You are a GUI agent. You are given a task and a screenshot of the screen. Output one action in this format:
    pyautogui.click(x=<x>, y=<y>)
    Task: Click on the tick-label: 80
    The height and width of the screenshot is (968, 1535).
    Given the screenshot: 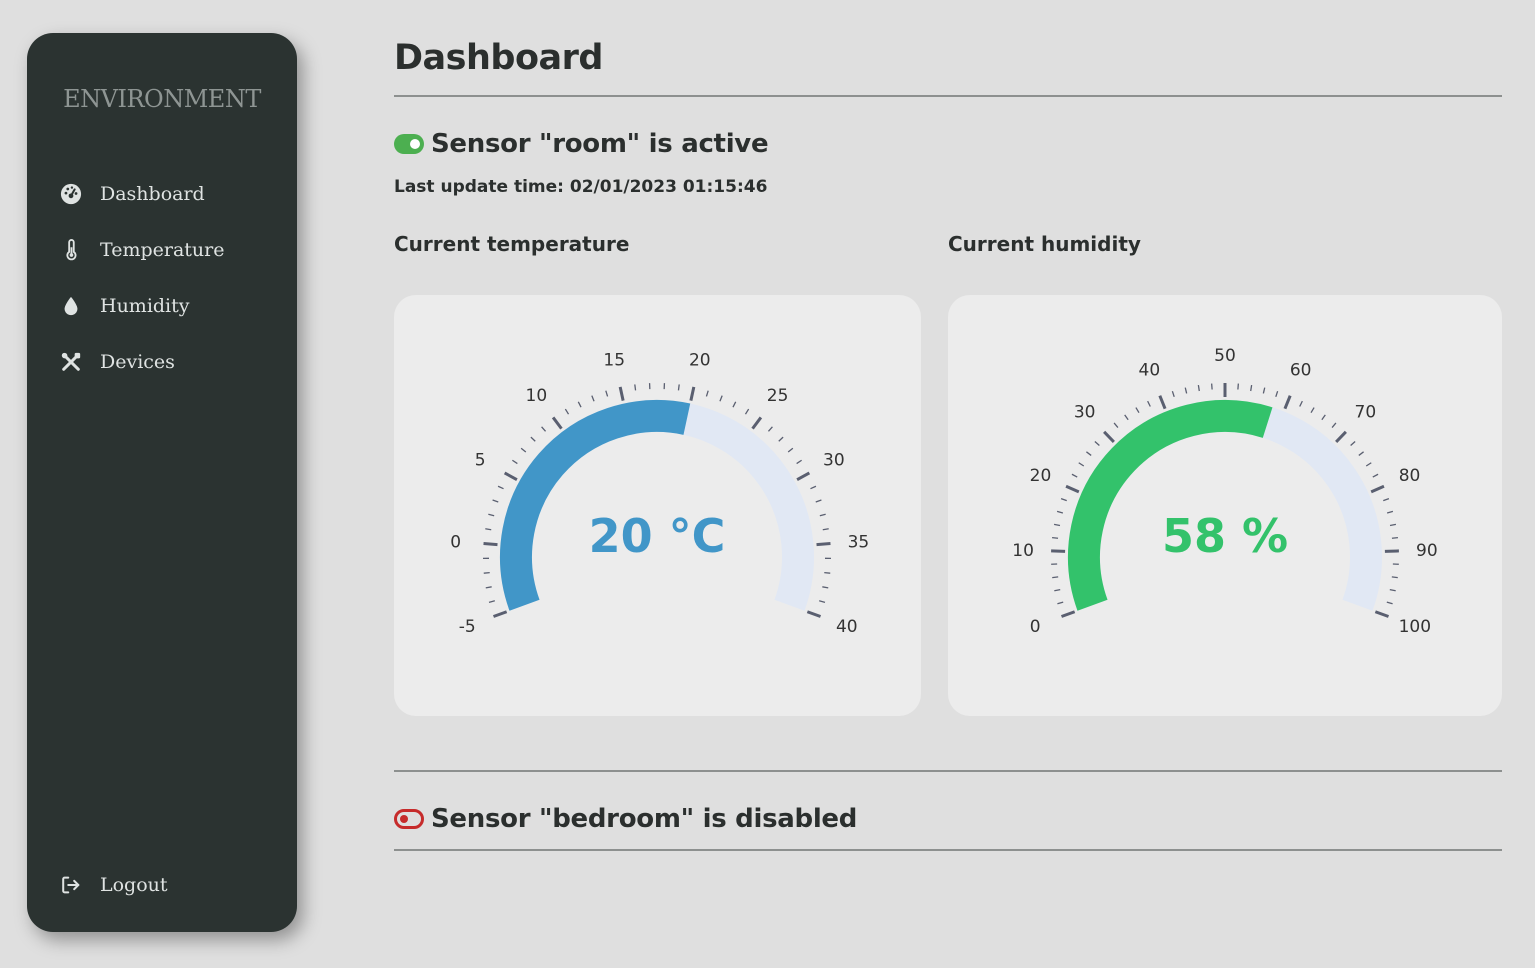 What is the action you would take?
    pyautogui.click(x=1410, y=476)
    